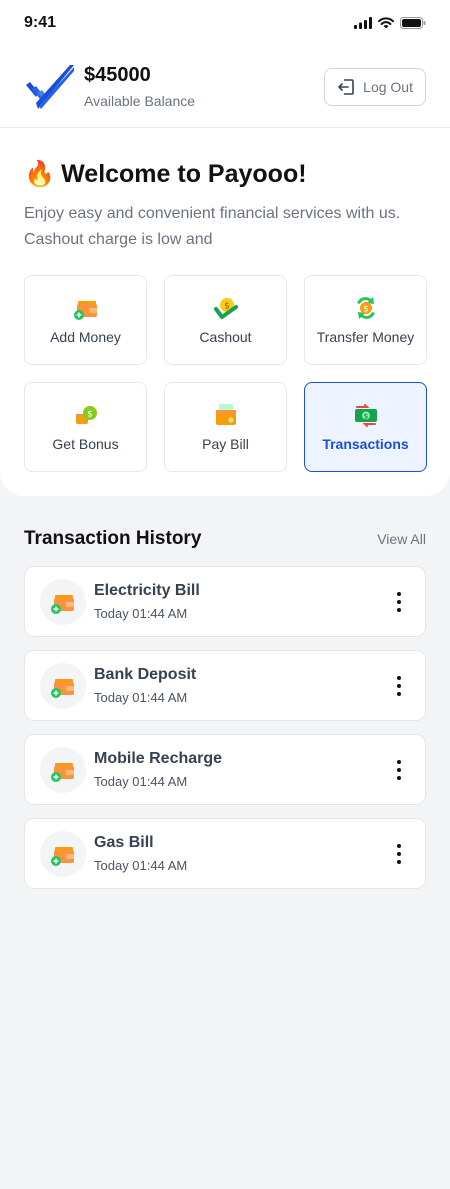  Describe the element at coordinates (225, 320) in the screenshot. I see `cashout-button: $ Cashout` at that location.